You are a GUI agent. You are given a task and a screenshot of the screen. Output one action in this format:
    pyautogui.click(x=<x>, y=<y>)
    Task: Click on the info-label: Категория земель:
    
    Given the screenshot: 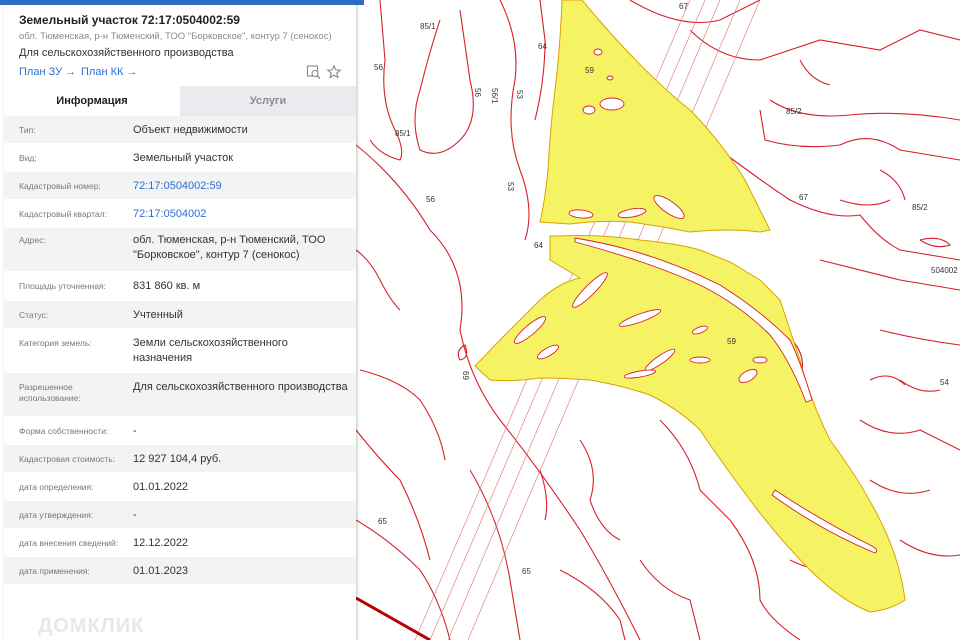 What is the action you would take?
    pyautogui.click(x=55, y=343)
    